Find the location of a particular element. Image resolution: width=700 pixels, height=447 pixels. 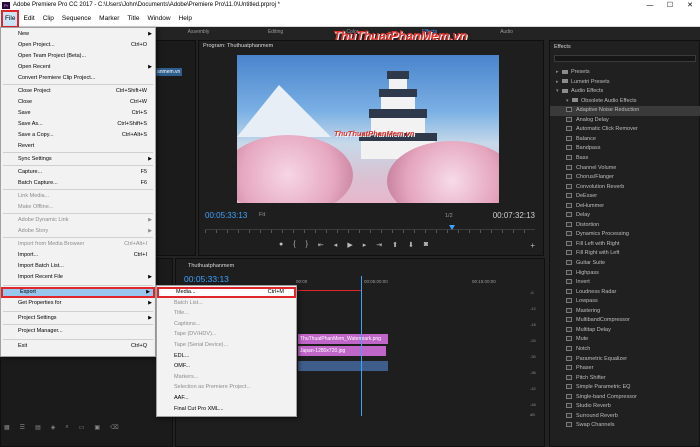

timeline-timecode: 00:05:33:13 is located at coordinates (206, 279).